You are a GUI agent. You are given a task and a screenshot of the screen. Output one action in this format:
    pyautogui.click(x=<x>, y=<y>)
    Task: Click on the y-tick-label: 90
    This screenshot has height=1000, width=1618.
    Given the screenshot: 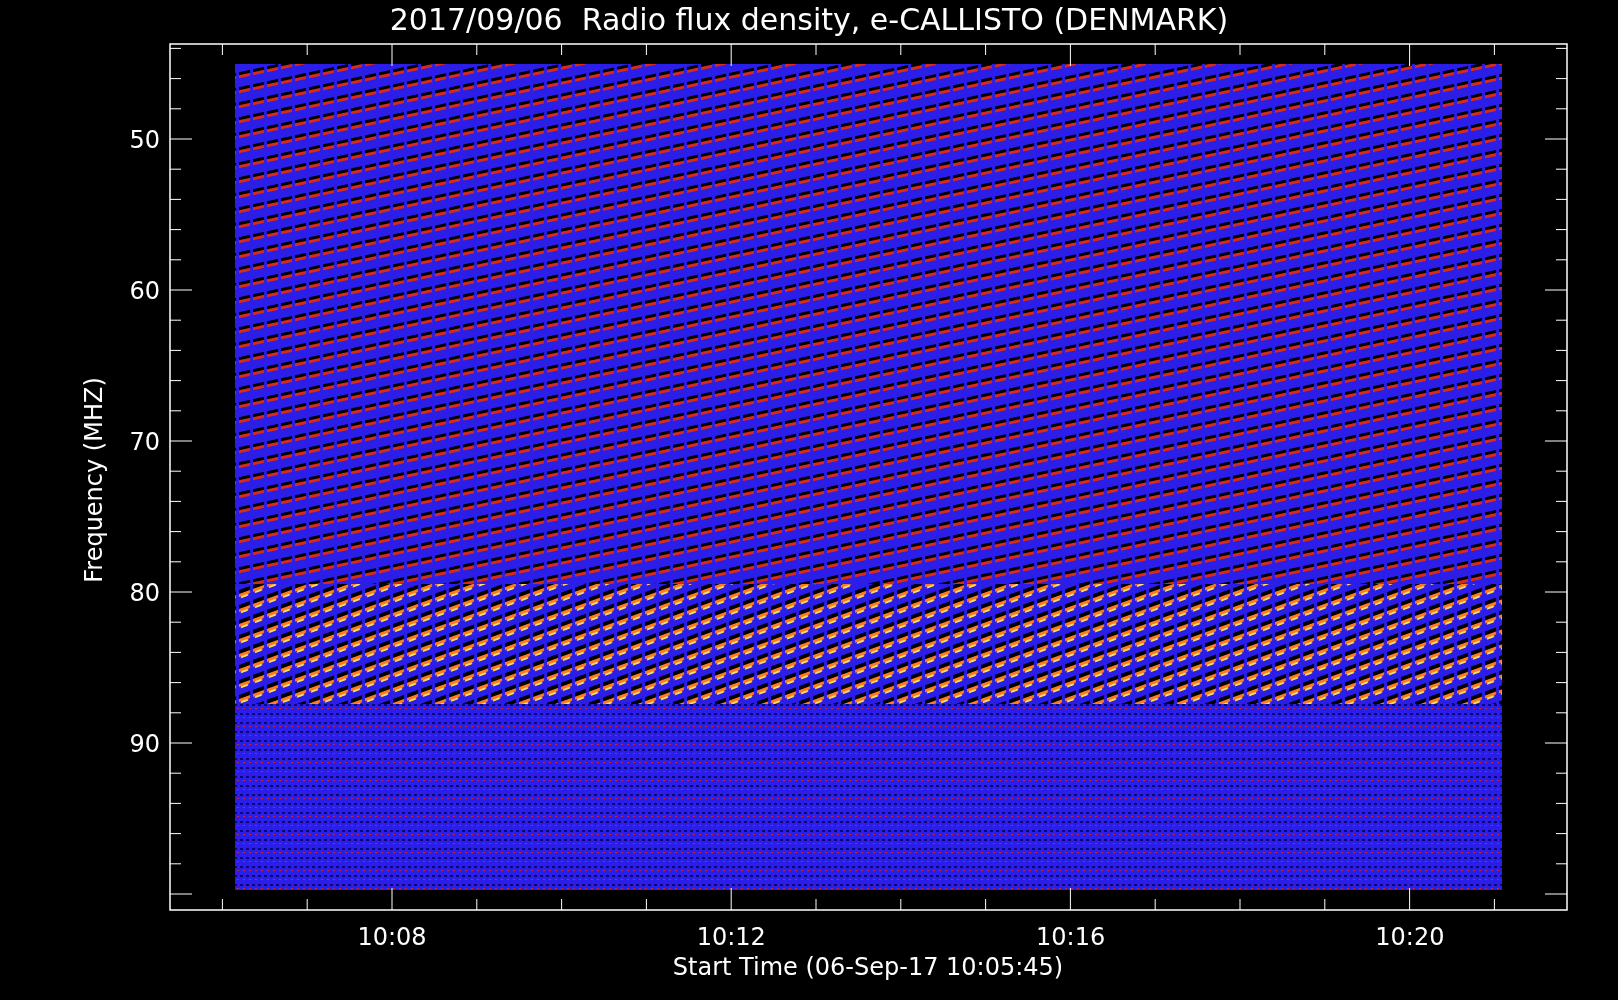 What is the action you would take?
    pyautogui.click(x=144, y=744)
    